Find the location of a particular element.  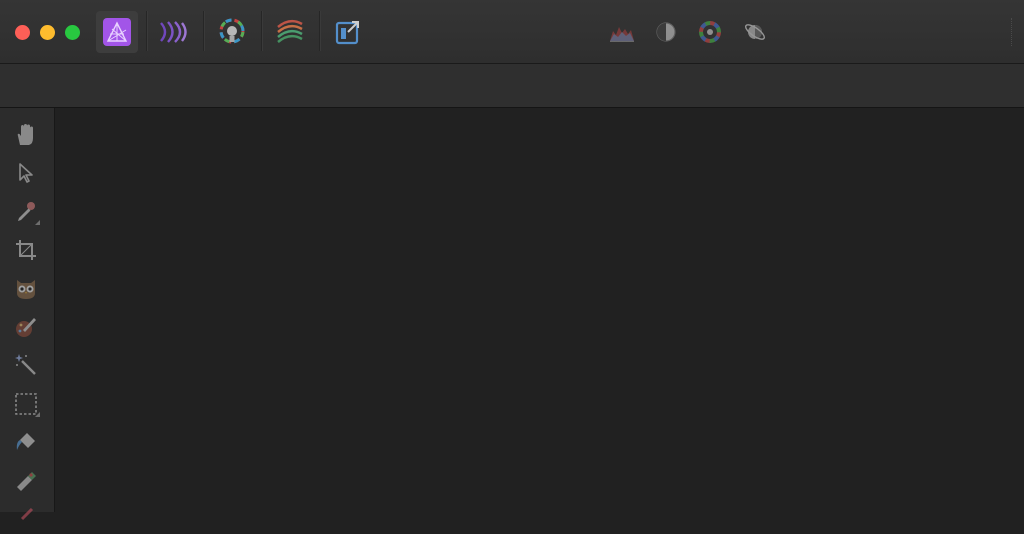

histogram-button is located at coordinates (622, 32).